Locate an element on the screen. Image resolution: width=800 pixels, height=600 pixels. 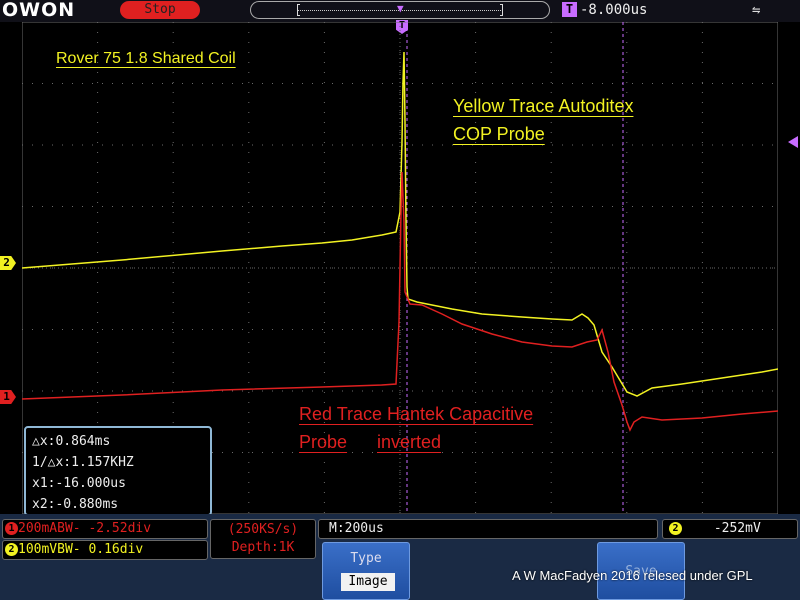
annotation-title: Rover 75 1.8 Shared Coil is located at coordinates (146, 58).